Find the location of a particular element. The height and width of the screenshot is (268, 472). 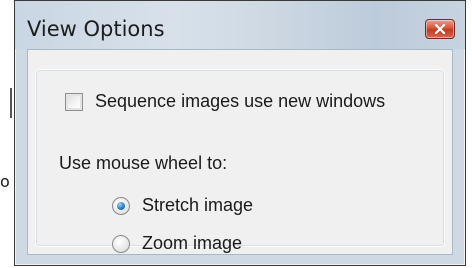

sequence-images-option: Sequence images use new windows is located at coordinates (225, 101).